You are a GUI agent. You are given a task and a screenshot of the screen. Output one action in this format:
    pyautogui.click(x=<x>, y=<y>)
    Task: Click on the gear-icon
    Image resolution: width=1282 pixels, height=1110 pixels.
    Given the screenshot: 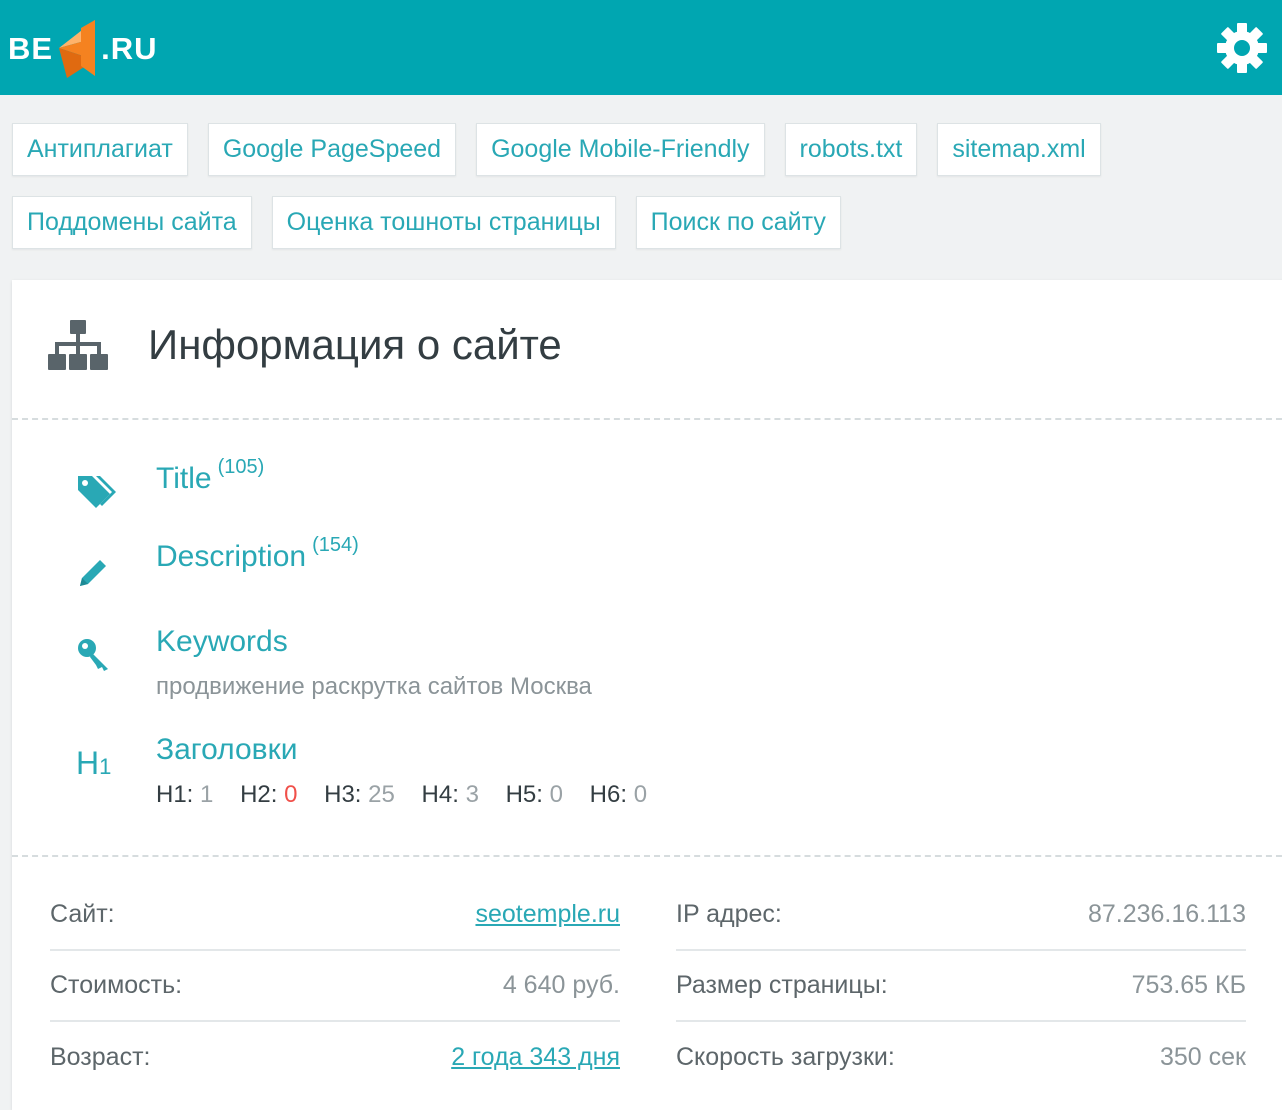 What is the action you would take?
    pyautogui.click(x=1242, y=48)
    